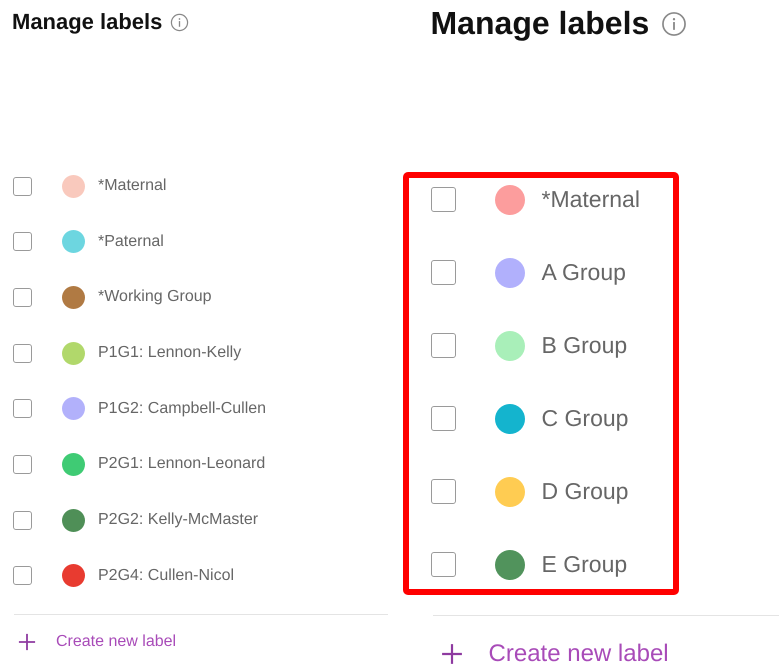  What do you see at coordinates (585, 418) in the screenshot?
I see `label-name: C Group` at bounding box center [585, 418].